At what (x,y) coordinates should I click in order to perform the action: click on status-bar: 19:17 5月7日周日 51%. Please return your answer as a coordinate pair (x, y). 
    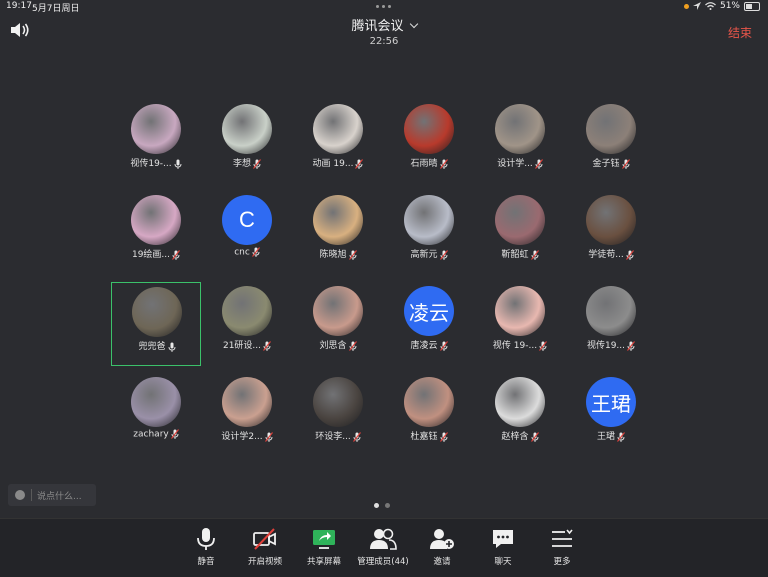
    Looking at the image, I should click on (384, 7).